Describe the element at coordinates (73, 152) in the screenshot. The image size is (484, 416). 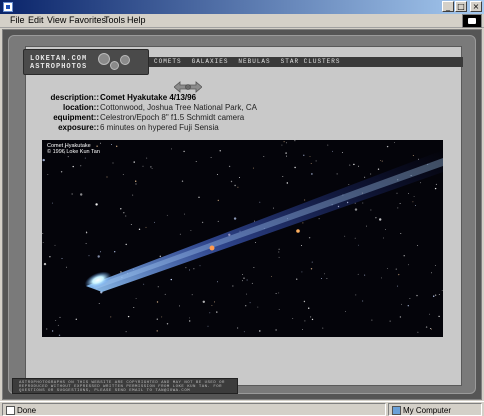
I see `caption-copyright: © 1996 Loke Kun Tan` at that location.